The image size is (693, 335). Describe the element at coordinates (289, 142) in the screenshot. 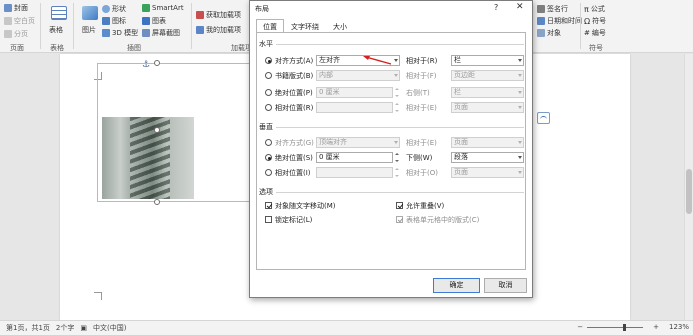

I see `v-alignment-option: 对齐方式(G)` at that location.